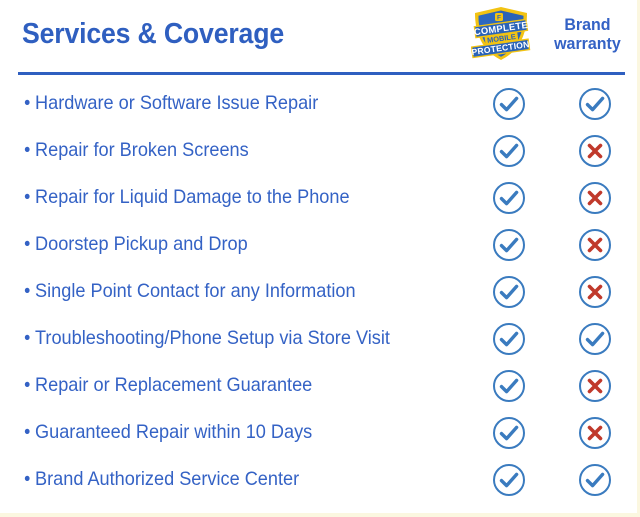  I want to click on brand-warranty-label: Brand warranty, so click(587, 34).